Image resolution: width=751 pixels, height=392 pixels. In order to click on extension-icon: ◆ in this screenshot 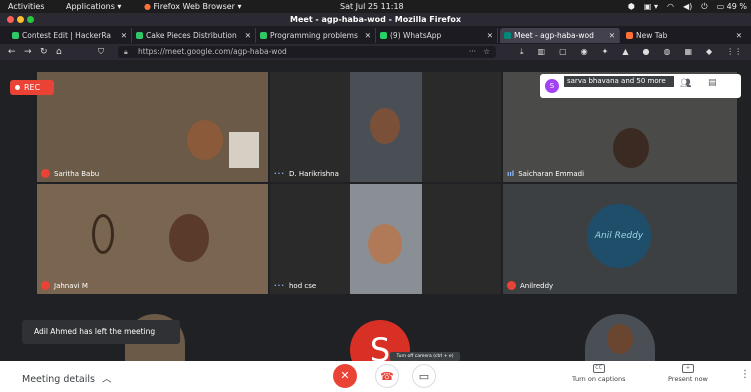, I will do `click(709, 52)`.